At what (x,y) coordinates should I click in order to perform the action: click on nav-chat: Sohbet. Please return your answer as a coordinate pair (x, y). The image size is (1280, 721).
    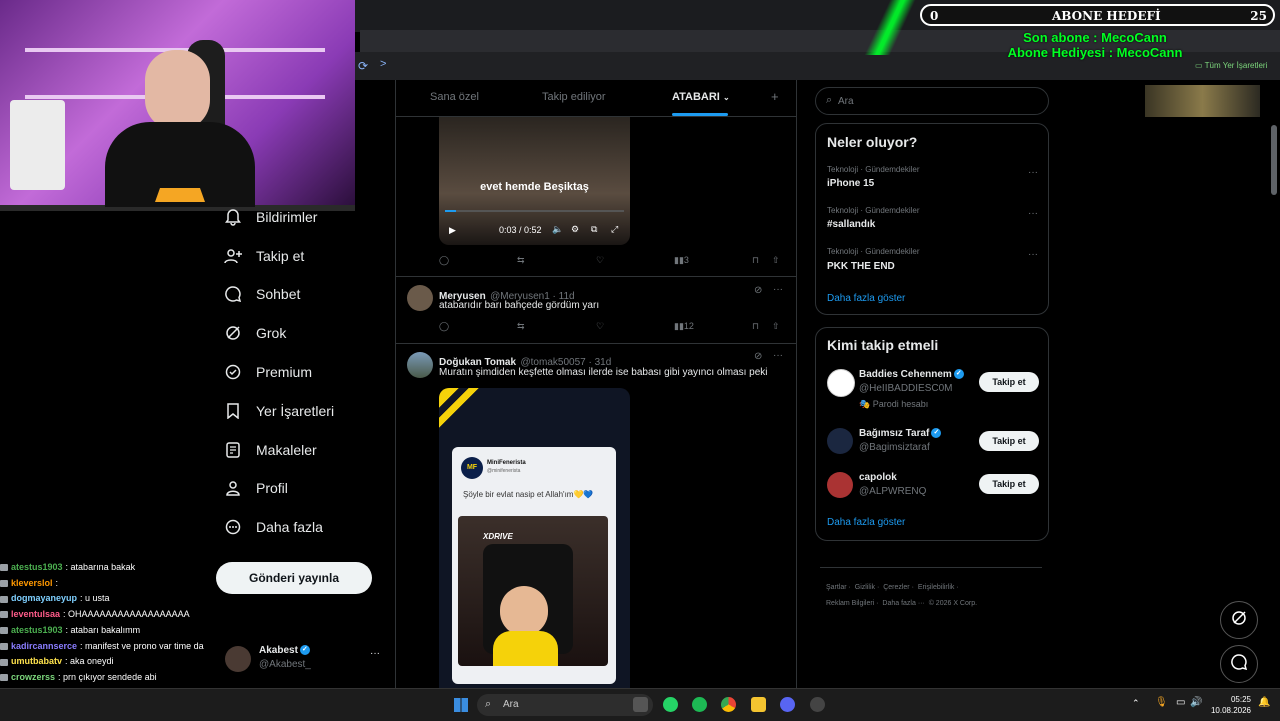
    Looking at the image, I should click on (260, 294).